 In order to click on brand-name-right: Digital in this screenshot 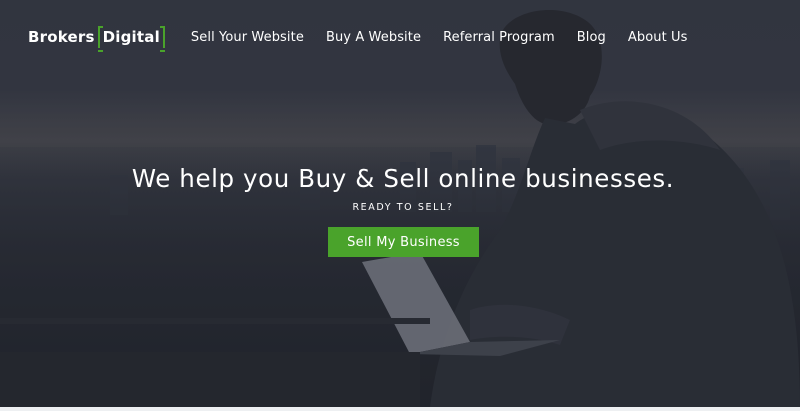, I will do `click(131, 39)`.